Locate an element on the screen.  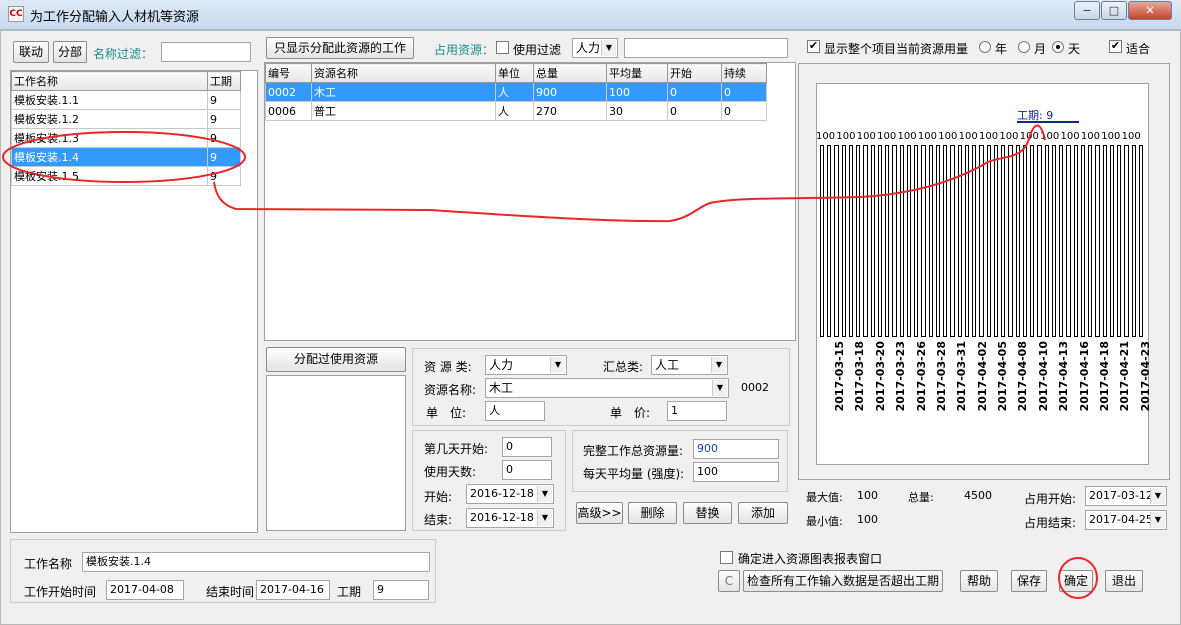
red-circle-ok-button is located at coordinates (1078, 578).